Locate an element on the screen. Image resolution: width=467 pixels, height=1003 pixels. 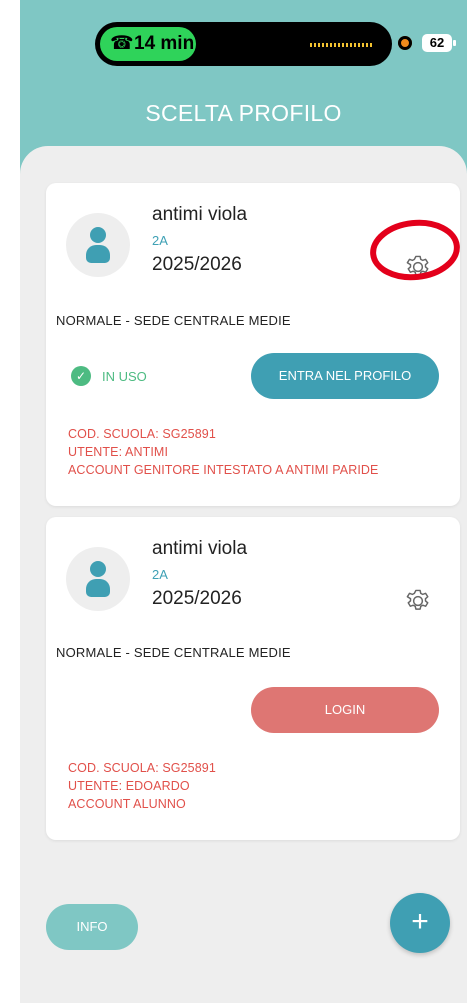
page-title: SCELTA PROFILO is located at coordinates (243, 113).